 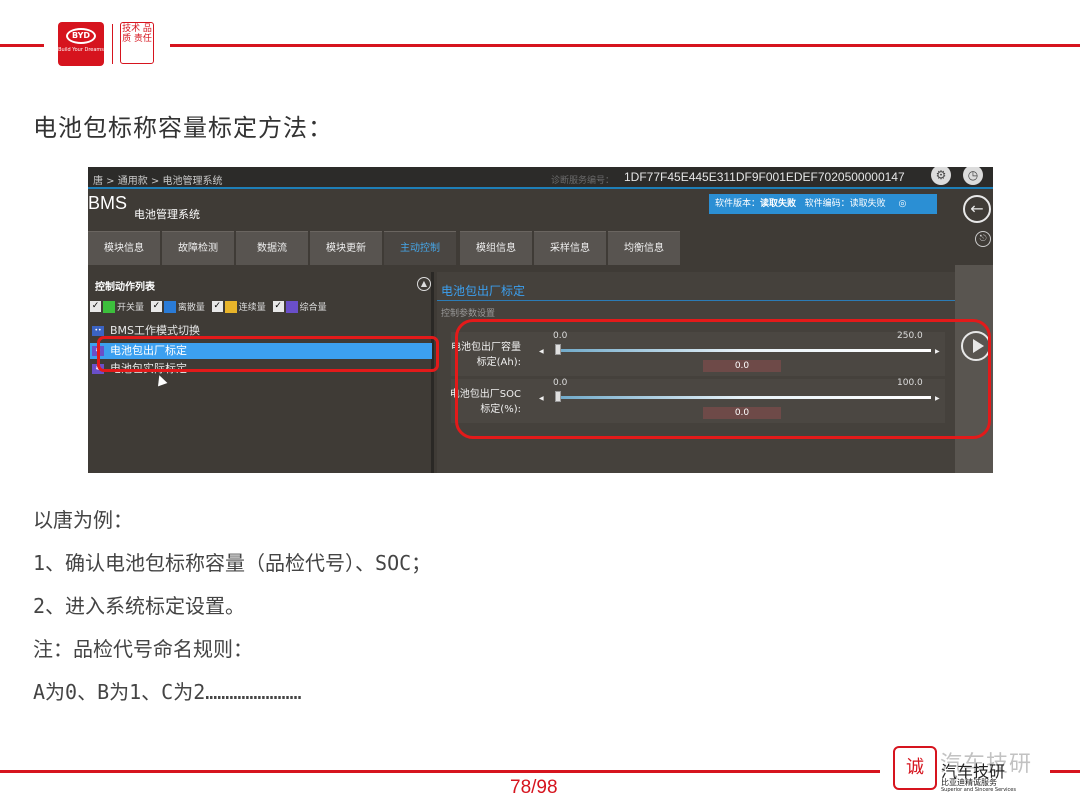 What do you see at coordinates (191, 308) in the screenshot?
I see `filter-label-discrete: 离散量` at bounding box center [191, 308].